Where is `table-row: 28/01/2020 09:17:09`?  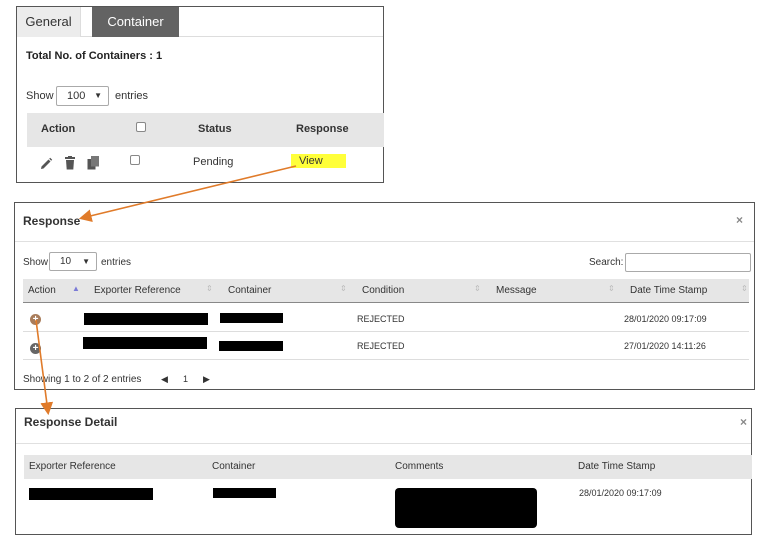 table-row: 28/01/2020 09:17:09 is located at coordinates (388, 507).